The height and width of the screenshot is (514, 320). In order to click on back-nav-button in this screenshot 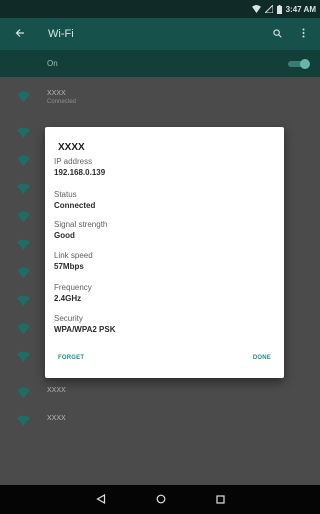, I will do `click(100, 500)`.